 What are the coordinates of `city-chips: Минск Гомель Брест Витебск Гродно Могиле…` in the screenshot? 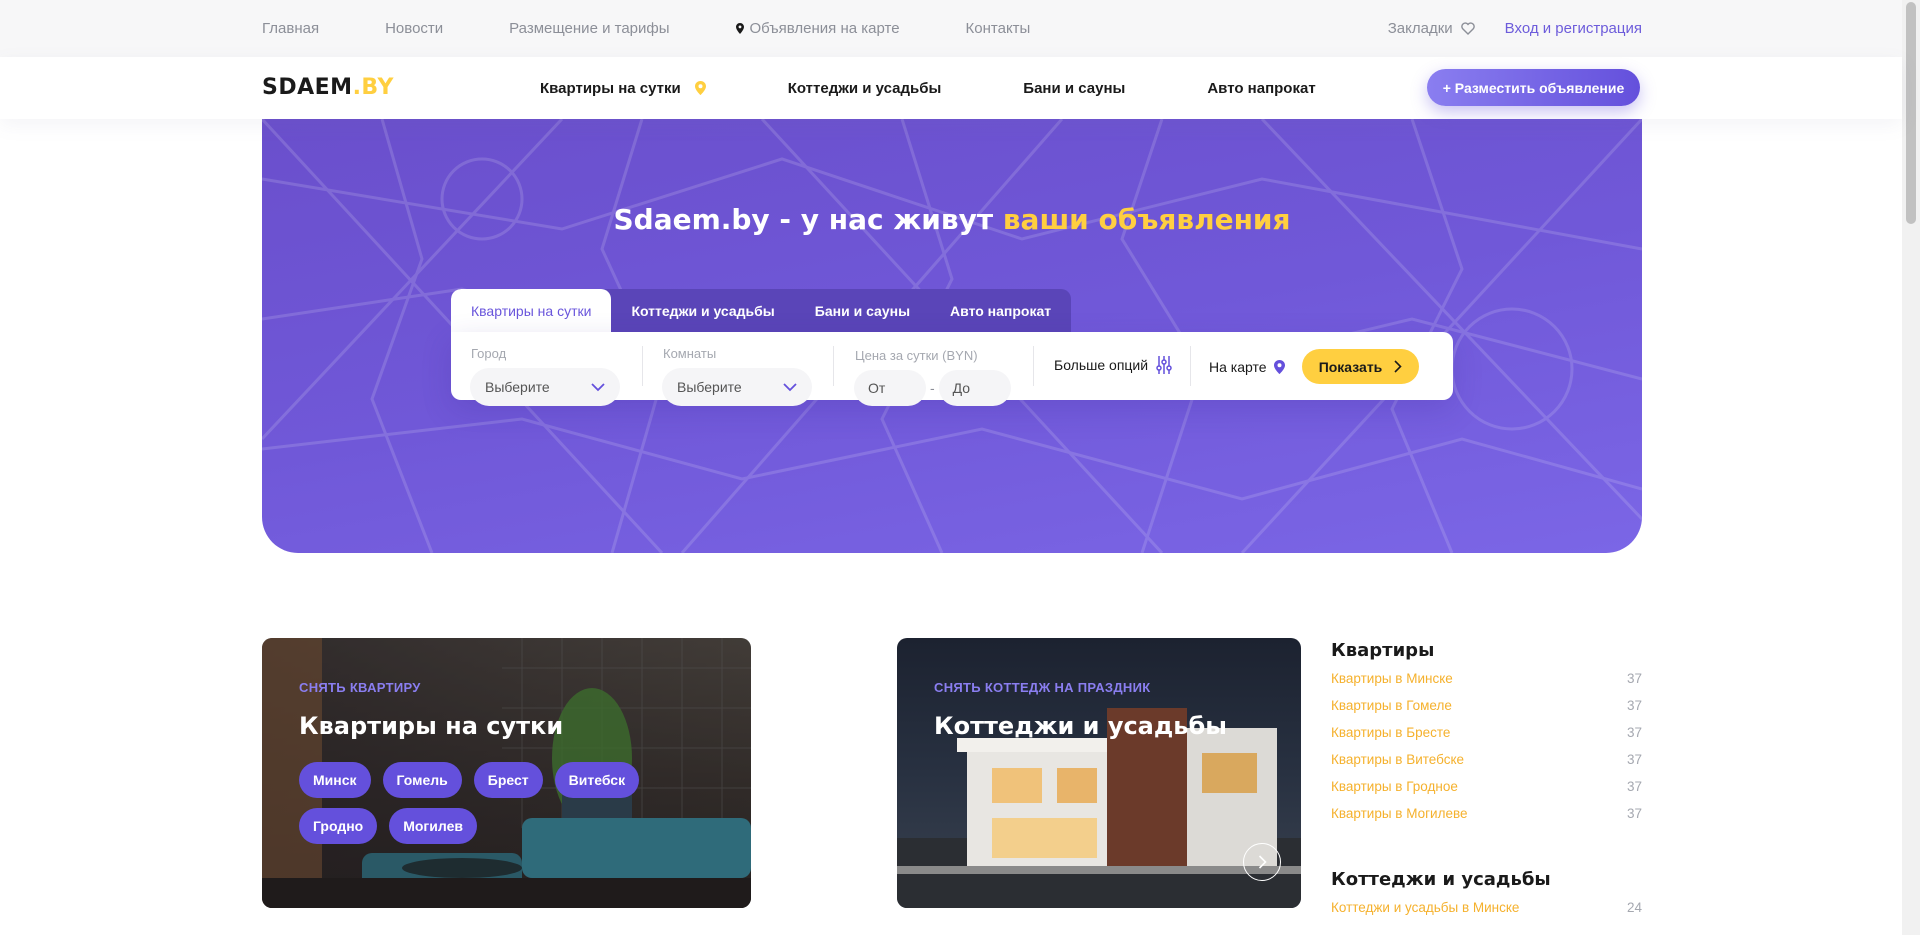 It's located at (489, 803).